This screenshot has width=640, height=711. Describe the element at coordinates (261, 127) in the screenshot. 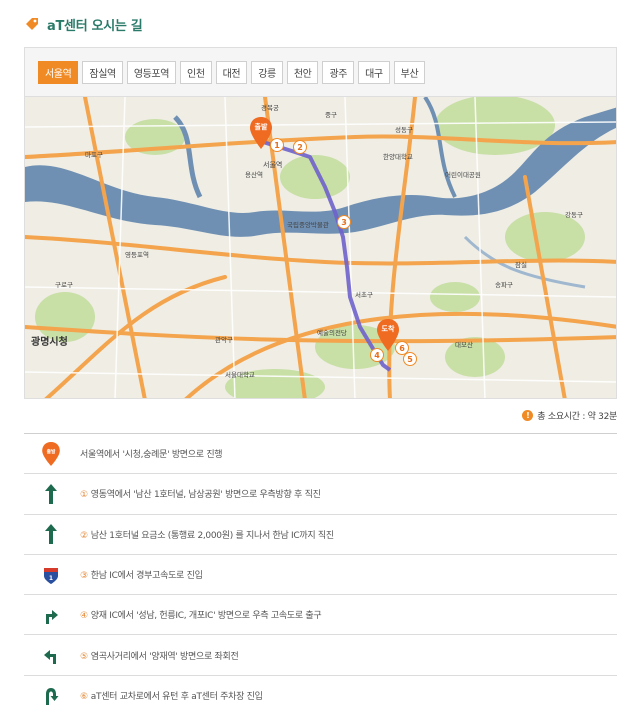

I see `start-pin-label: 출발` at that location.